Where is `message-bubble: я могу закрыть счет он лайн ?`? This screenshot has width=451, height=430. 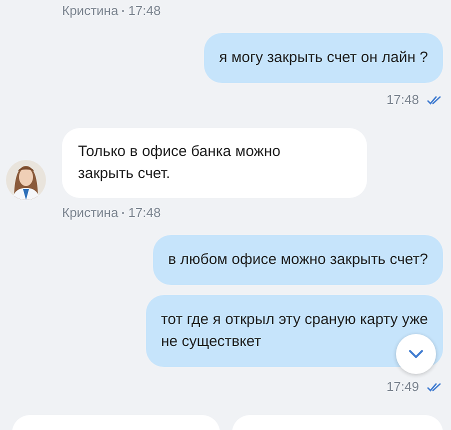
message-bubble: я могу закрыть счет он лайн ? is located at coordinates (323, 58).